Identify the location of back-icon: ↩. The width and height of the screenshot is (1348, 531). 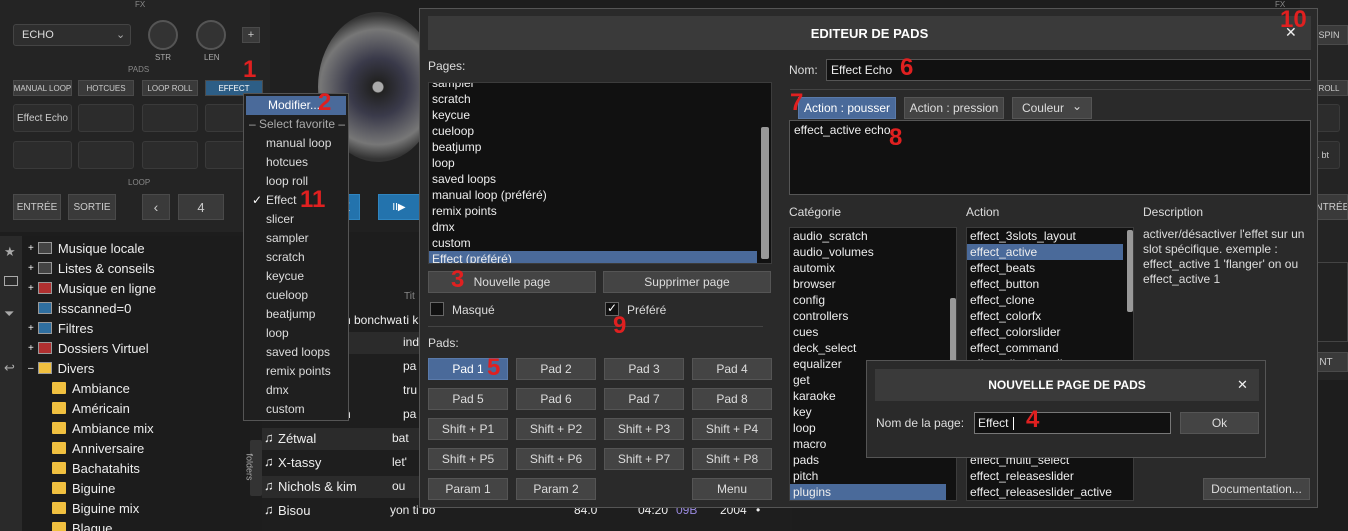
(9, 368).